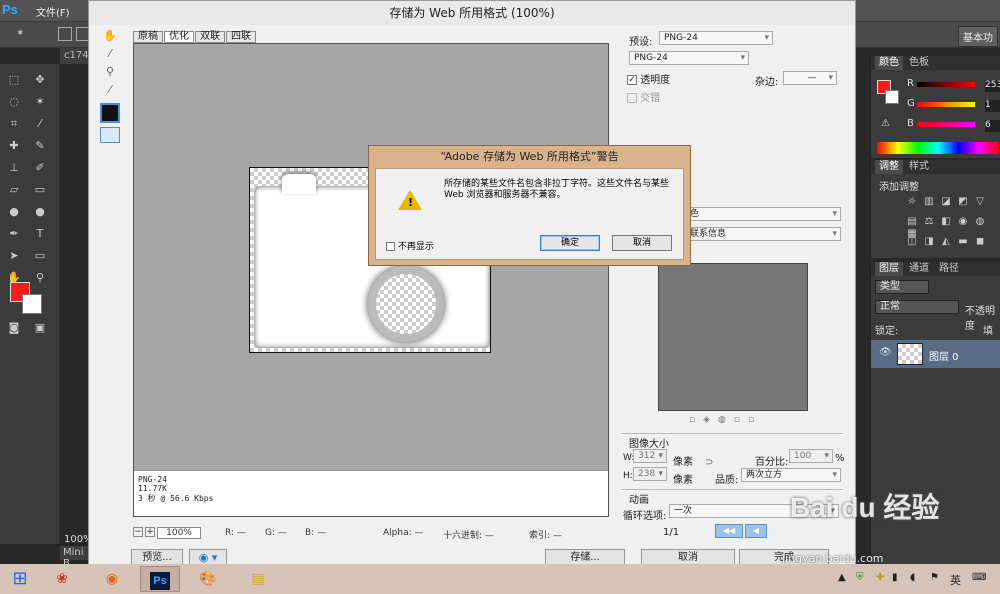 This screenshot has height=594, width=1000. What do you see at coordinates (14, 328) in the screenshot?
I see `quick-mask-icon: ◙` at bounding box center [14, 328].